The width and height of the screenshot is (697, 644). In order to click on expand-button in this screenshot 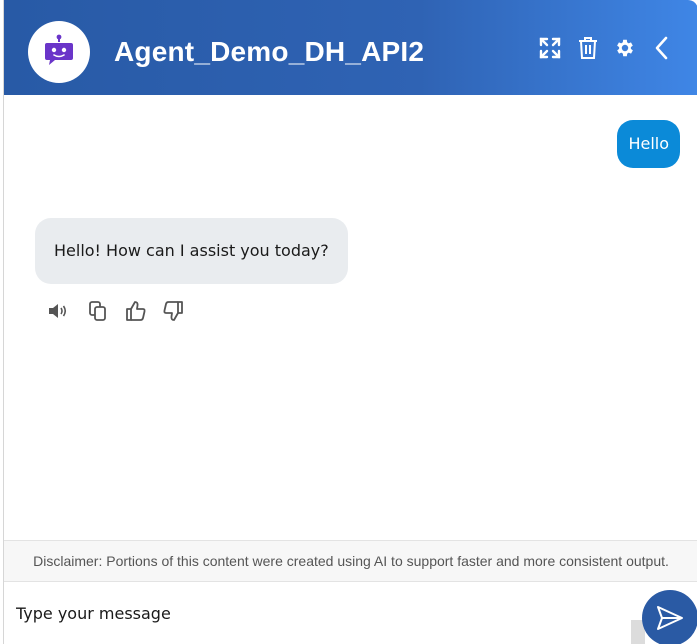, I will do `click(550, 48)`.